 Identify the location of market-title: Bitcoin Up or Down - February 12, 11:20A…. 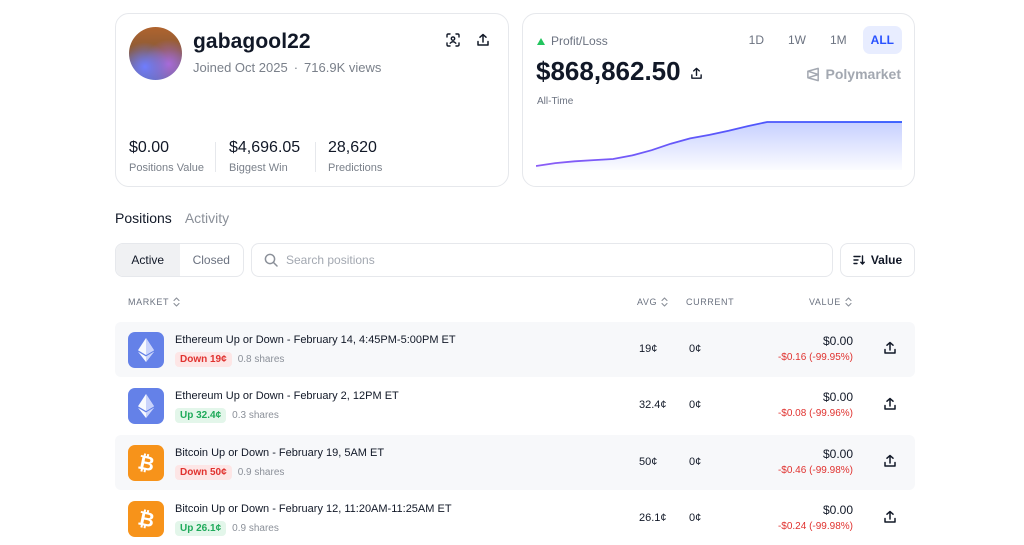
(313, 509).